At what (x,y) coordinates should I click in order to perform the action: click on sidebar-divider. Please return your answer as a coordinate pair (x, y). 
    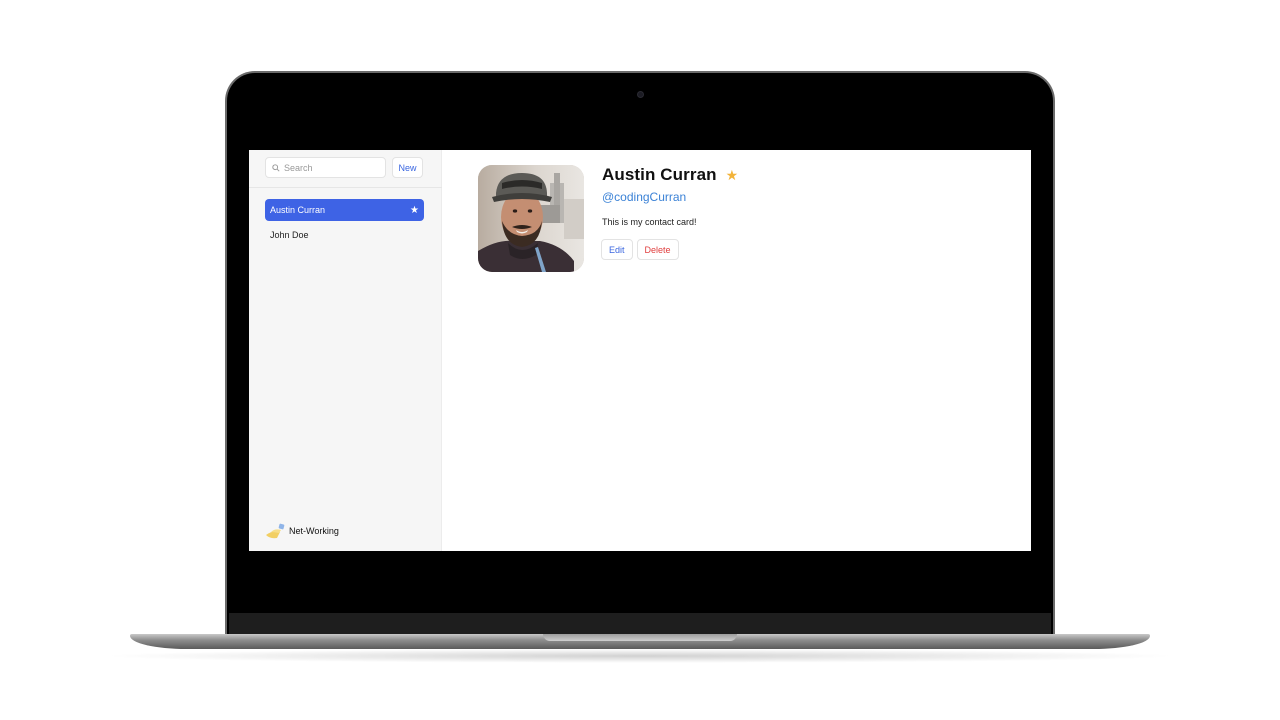
    Looking at the image, I should click on (345, 187).